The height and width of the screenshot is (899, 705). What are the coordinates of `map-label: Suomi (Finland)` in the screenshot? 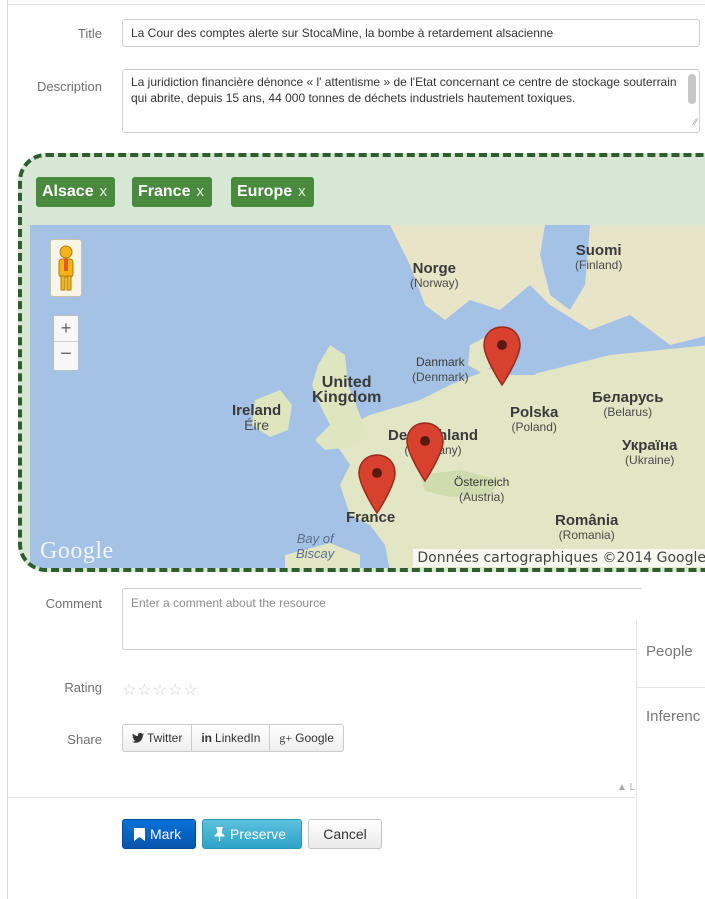 It's located at (599, 257).